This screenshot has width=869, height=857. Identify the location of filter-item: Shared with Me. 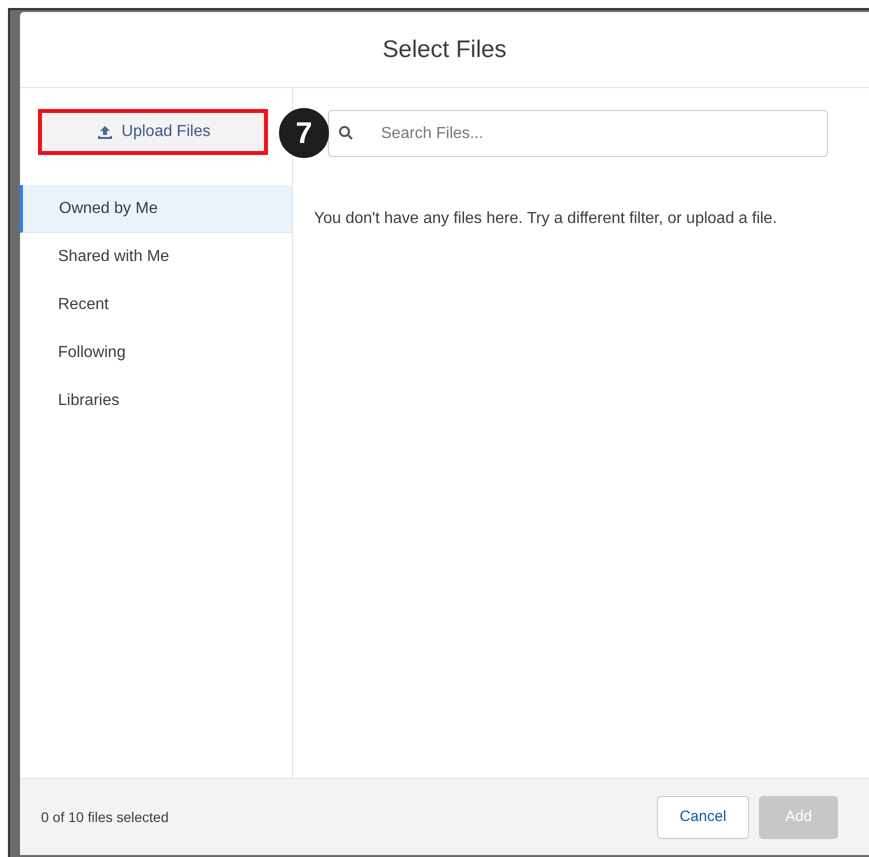
(156, 257).